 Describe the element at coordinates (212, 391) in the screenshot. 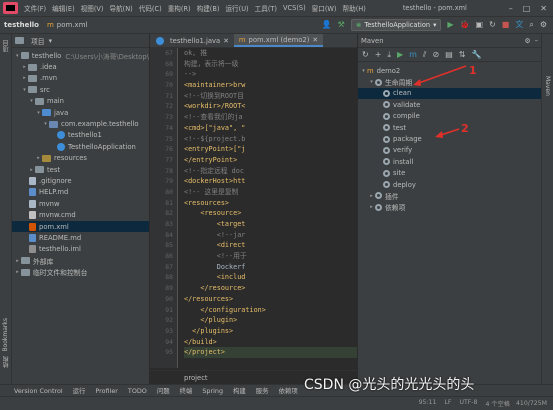

I see `bottom-tool-button: Spring` at that location.